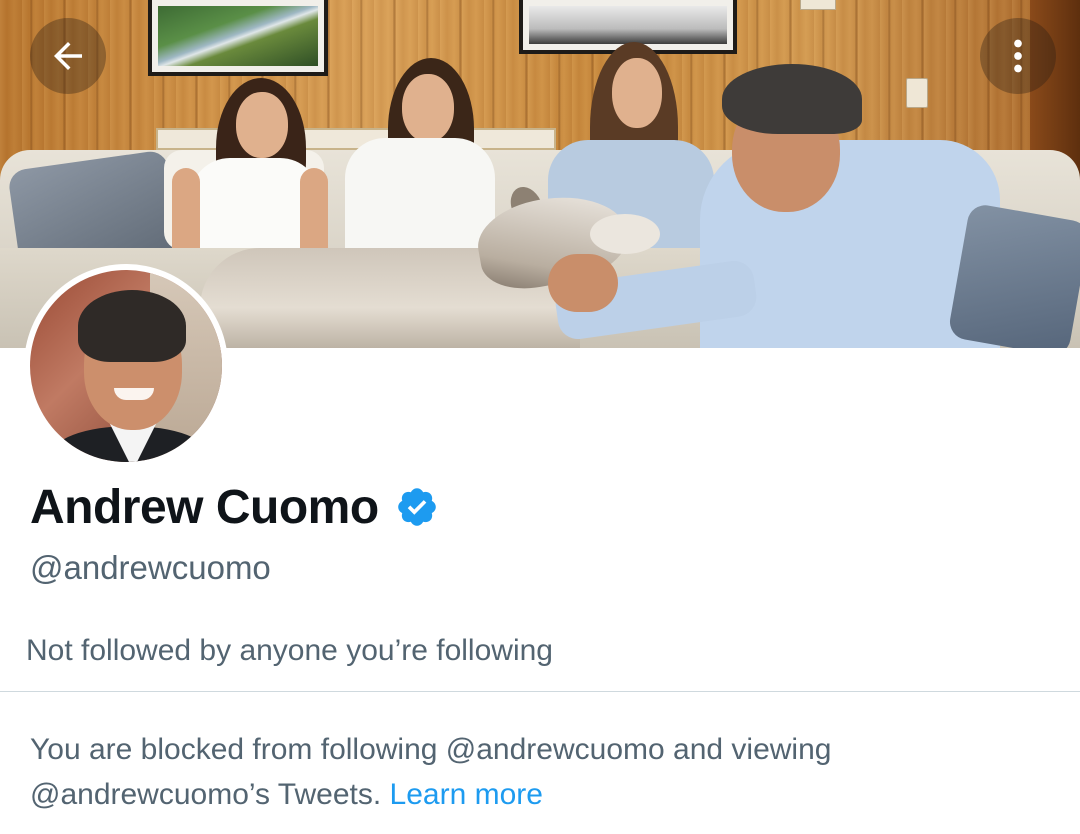  I want to click on divider, so click(540, 691).